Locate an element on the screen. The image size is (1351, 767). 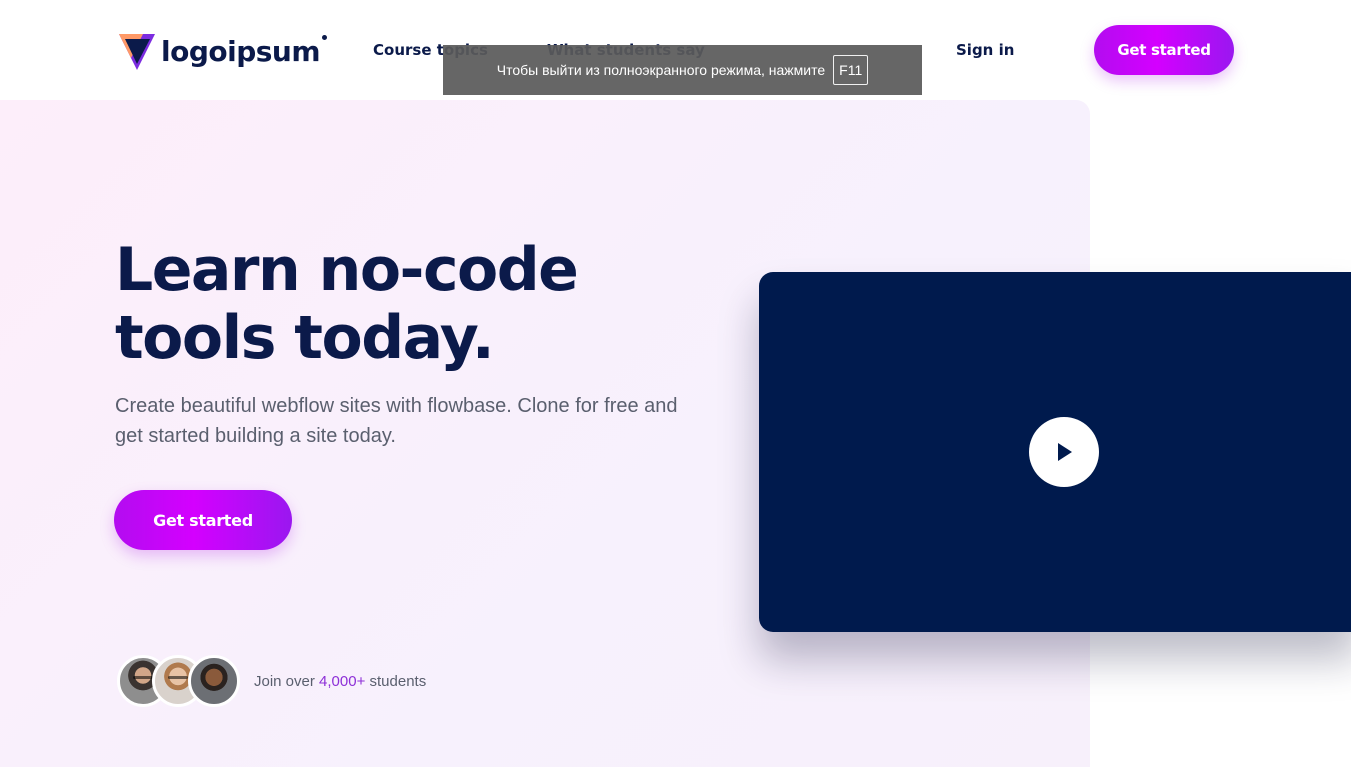
play-button is located at coordinates (1064, 452).